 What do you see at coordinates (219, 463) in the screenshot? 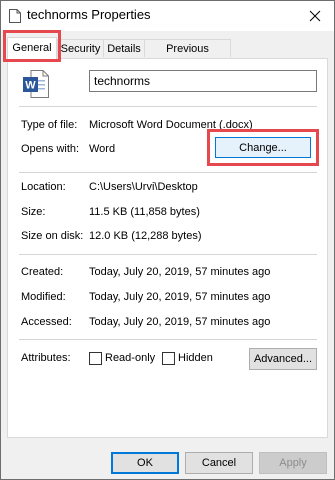
I see `cancel-button: Cancel` at bounding box center [219, 463].